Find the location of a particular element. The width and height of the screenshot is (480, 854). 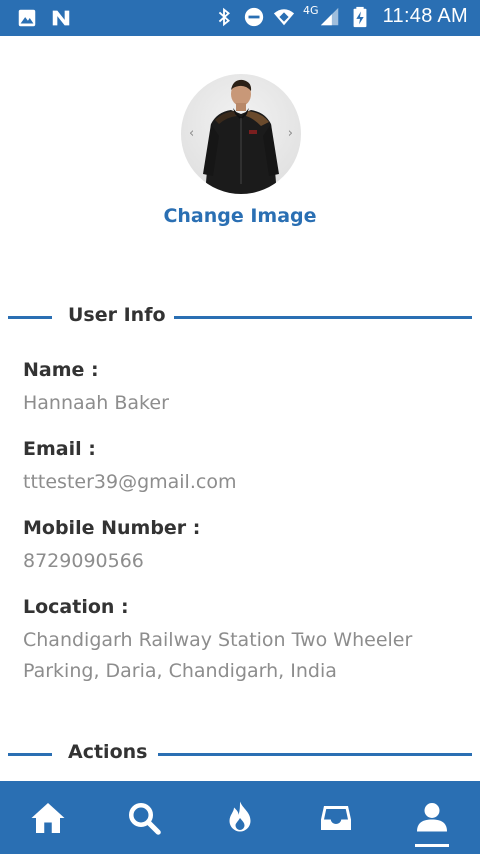

name-label: Name : is located at coordinates (61, 370).